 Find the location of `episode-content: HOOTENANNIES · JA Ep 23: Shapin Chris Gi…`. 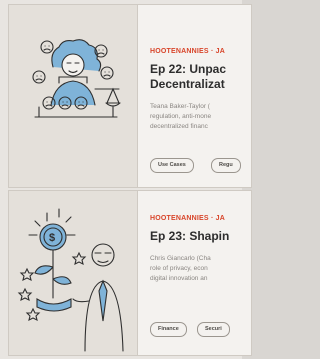

episode-content: HOOTENANNIES · JA Ep 23: Shapin Chris Gi… is located at coordinates (200, 273).